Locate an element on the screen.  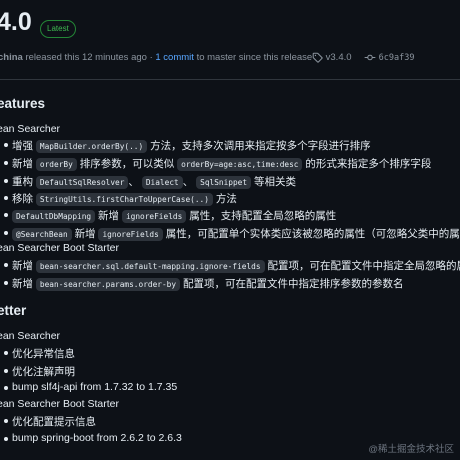
commit-hash-link: 6c9af39 is located at coordinates (389, 57).